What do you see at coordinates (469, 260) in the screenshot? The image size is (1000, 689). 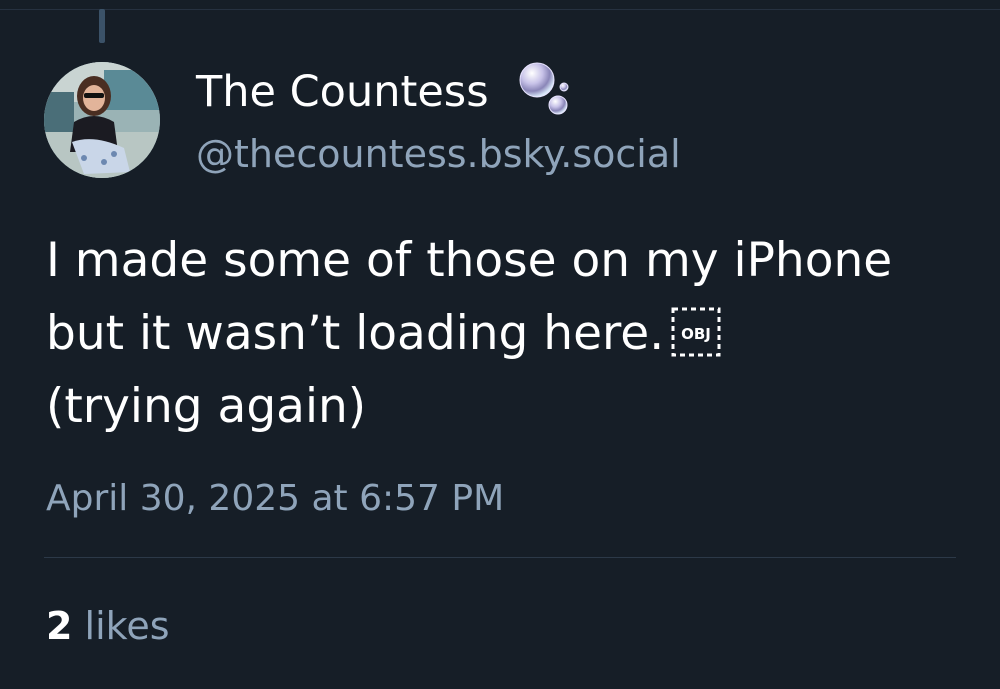 I see `post-text-line: I made some of those on my iPhone` at bounding box center [469, 260].